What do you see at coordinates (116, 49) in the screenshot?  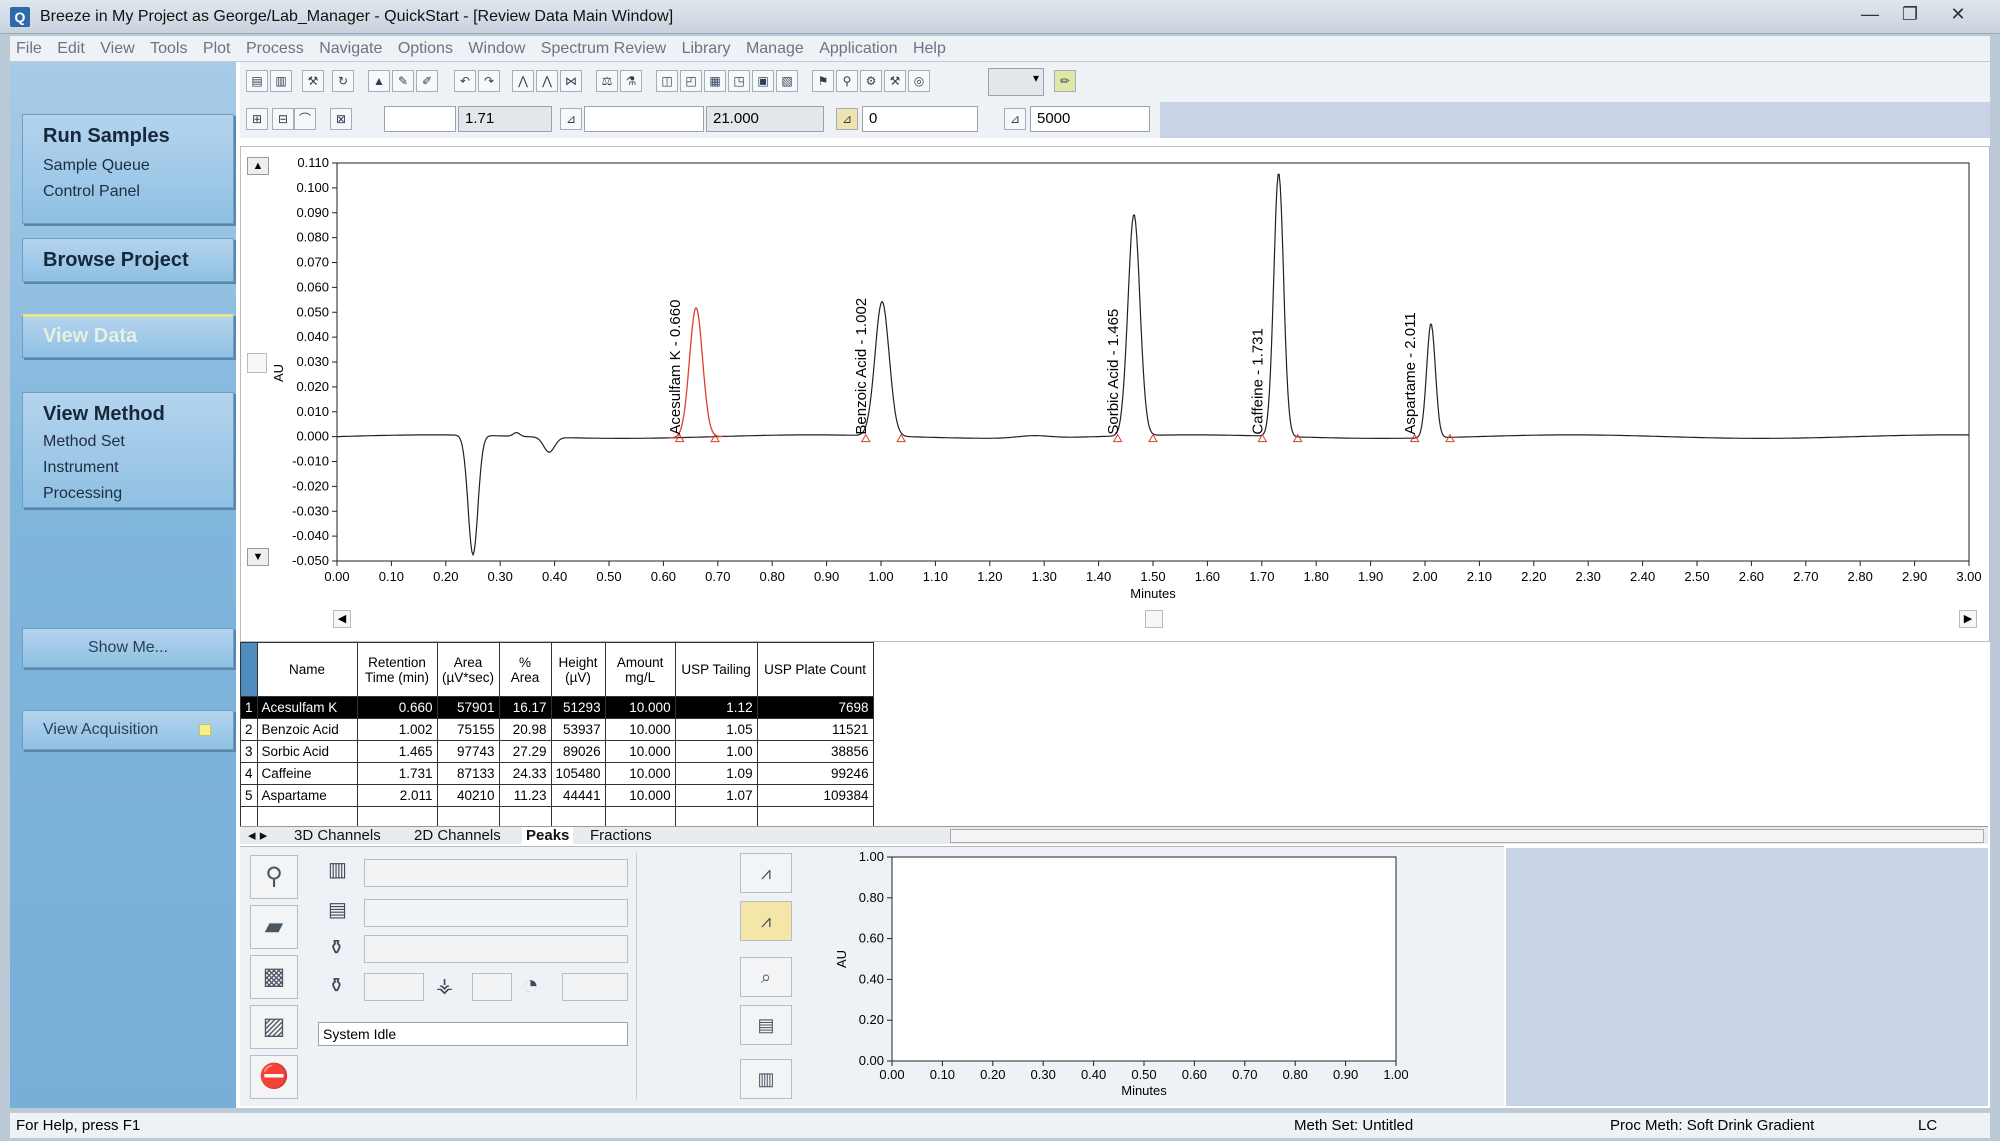 I see `menu-view: View` at bounding box center [116, 49].